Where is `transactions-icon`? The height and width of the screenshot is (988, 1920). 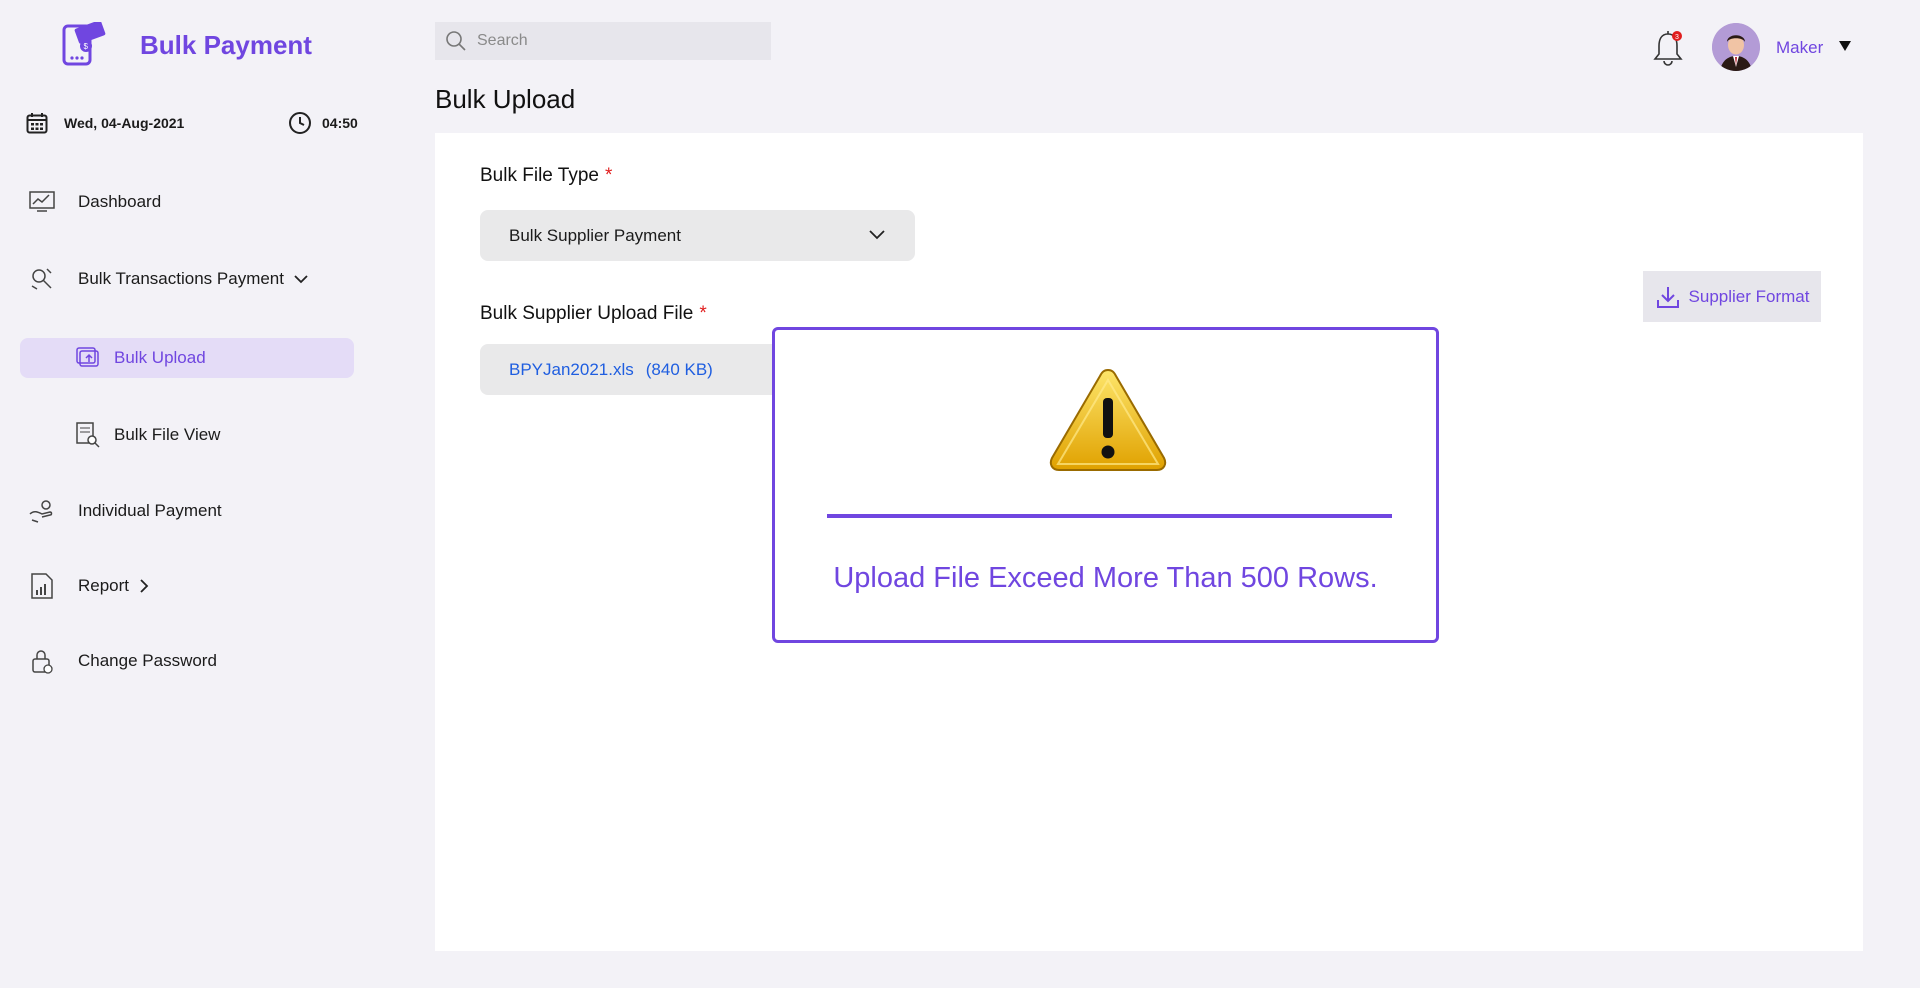
transactions-icon is located at coordinates (42, 279).